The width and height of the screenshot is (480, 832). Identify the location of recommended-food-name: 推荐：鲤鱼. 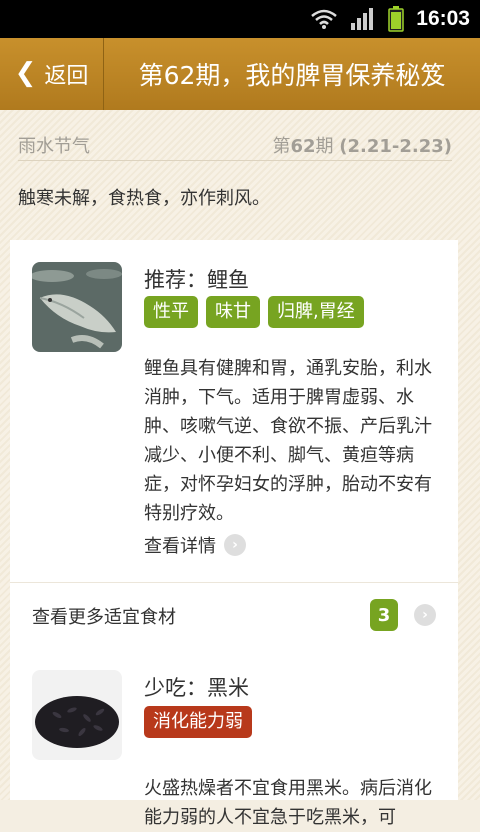
(196, 280).